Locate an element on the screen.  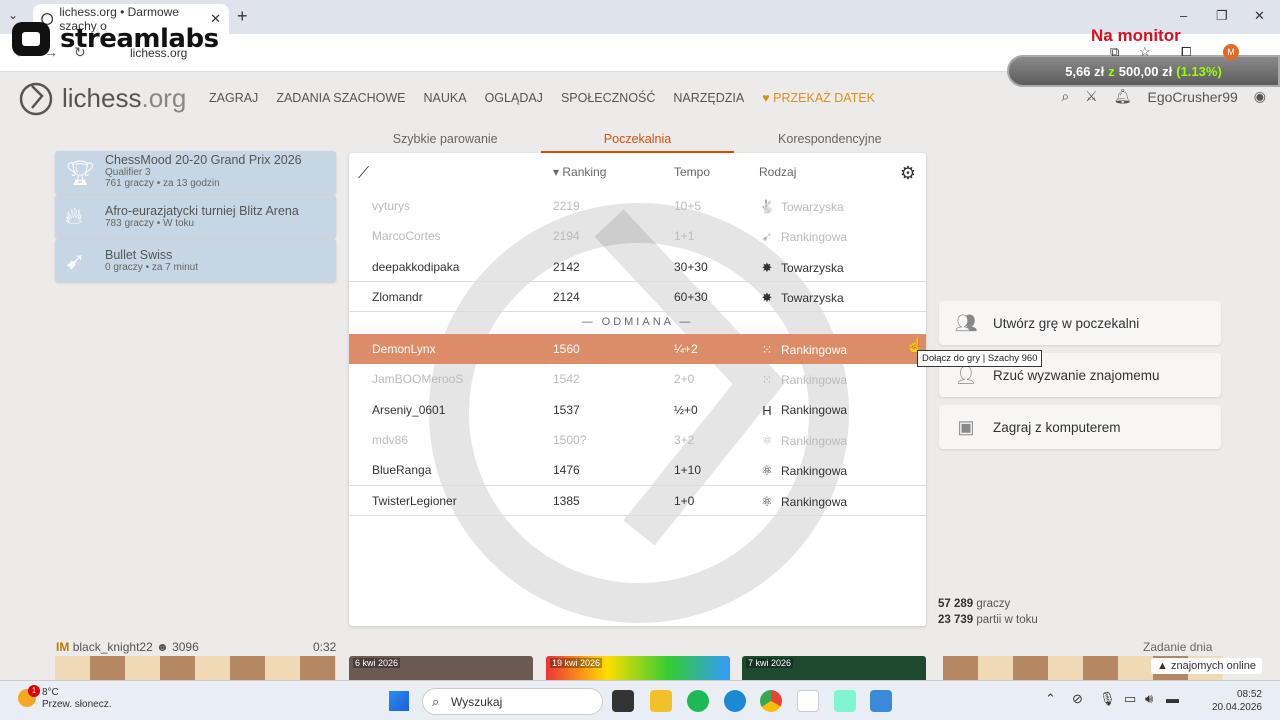
horde-icon: H is located at coordinates (767, 410).